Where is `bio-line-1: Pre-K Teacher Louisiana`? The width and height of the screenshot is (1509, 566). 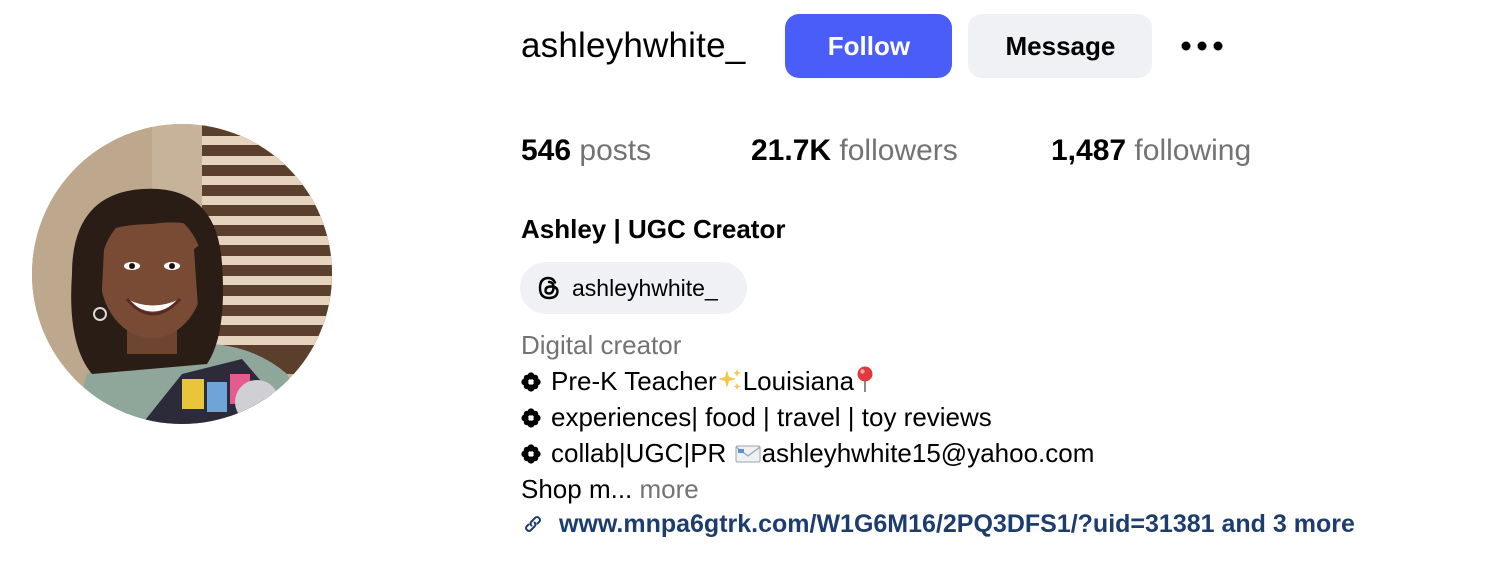
bio-line-1: Pre-K Teacher Louisiana is located at coordinates (807, 381).